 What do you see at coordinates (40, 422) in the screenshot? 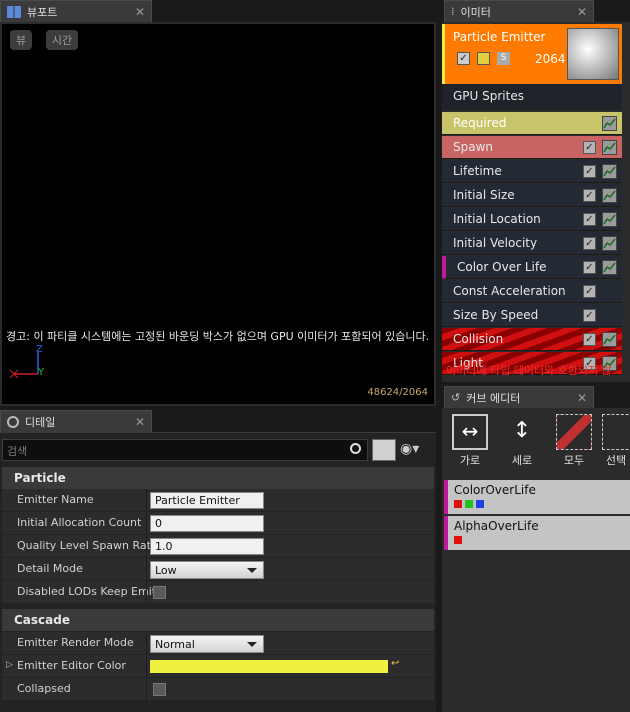
I see `tab-details-label: 디테일` at bounding box center [40, 422].